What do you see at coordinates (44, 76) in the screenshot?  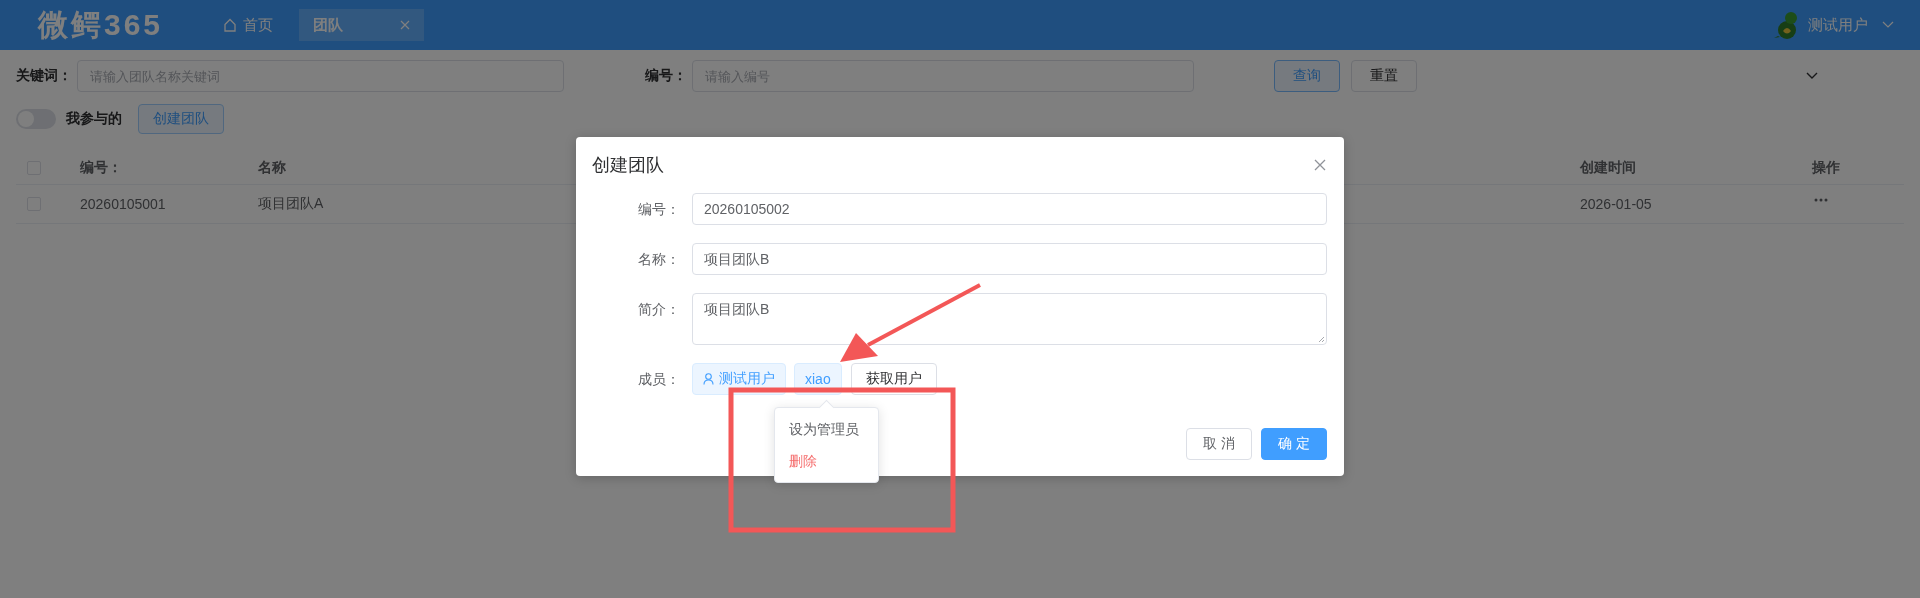 I see `field-label: 关键词：` at bounding box center [44, 76].